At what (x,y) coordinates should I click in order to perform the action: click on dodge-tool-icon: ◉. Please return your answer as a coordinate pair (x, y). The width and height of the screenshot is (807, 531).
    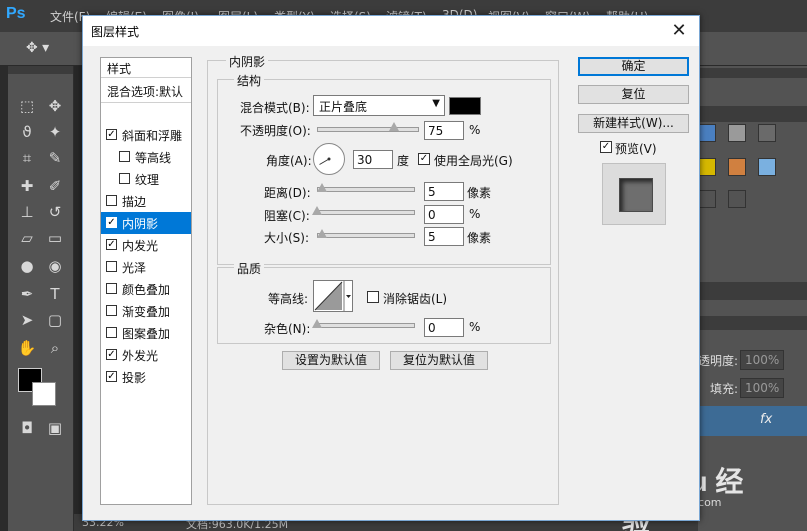
    Looking at the image, I should click on (55, 266).